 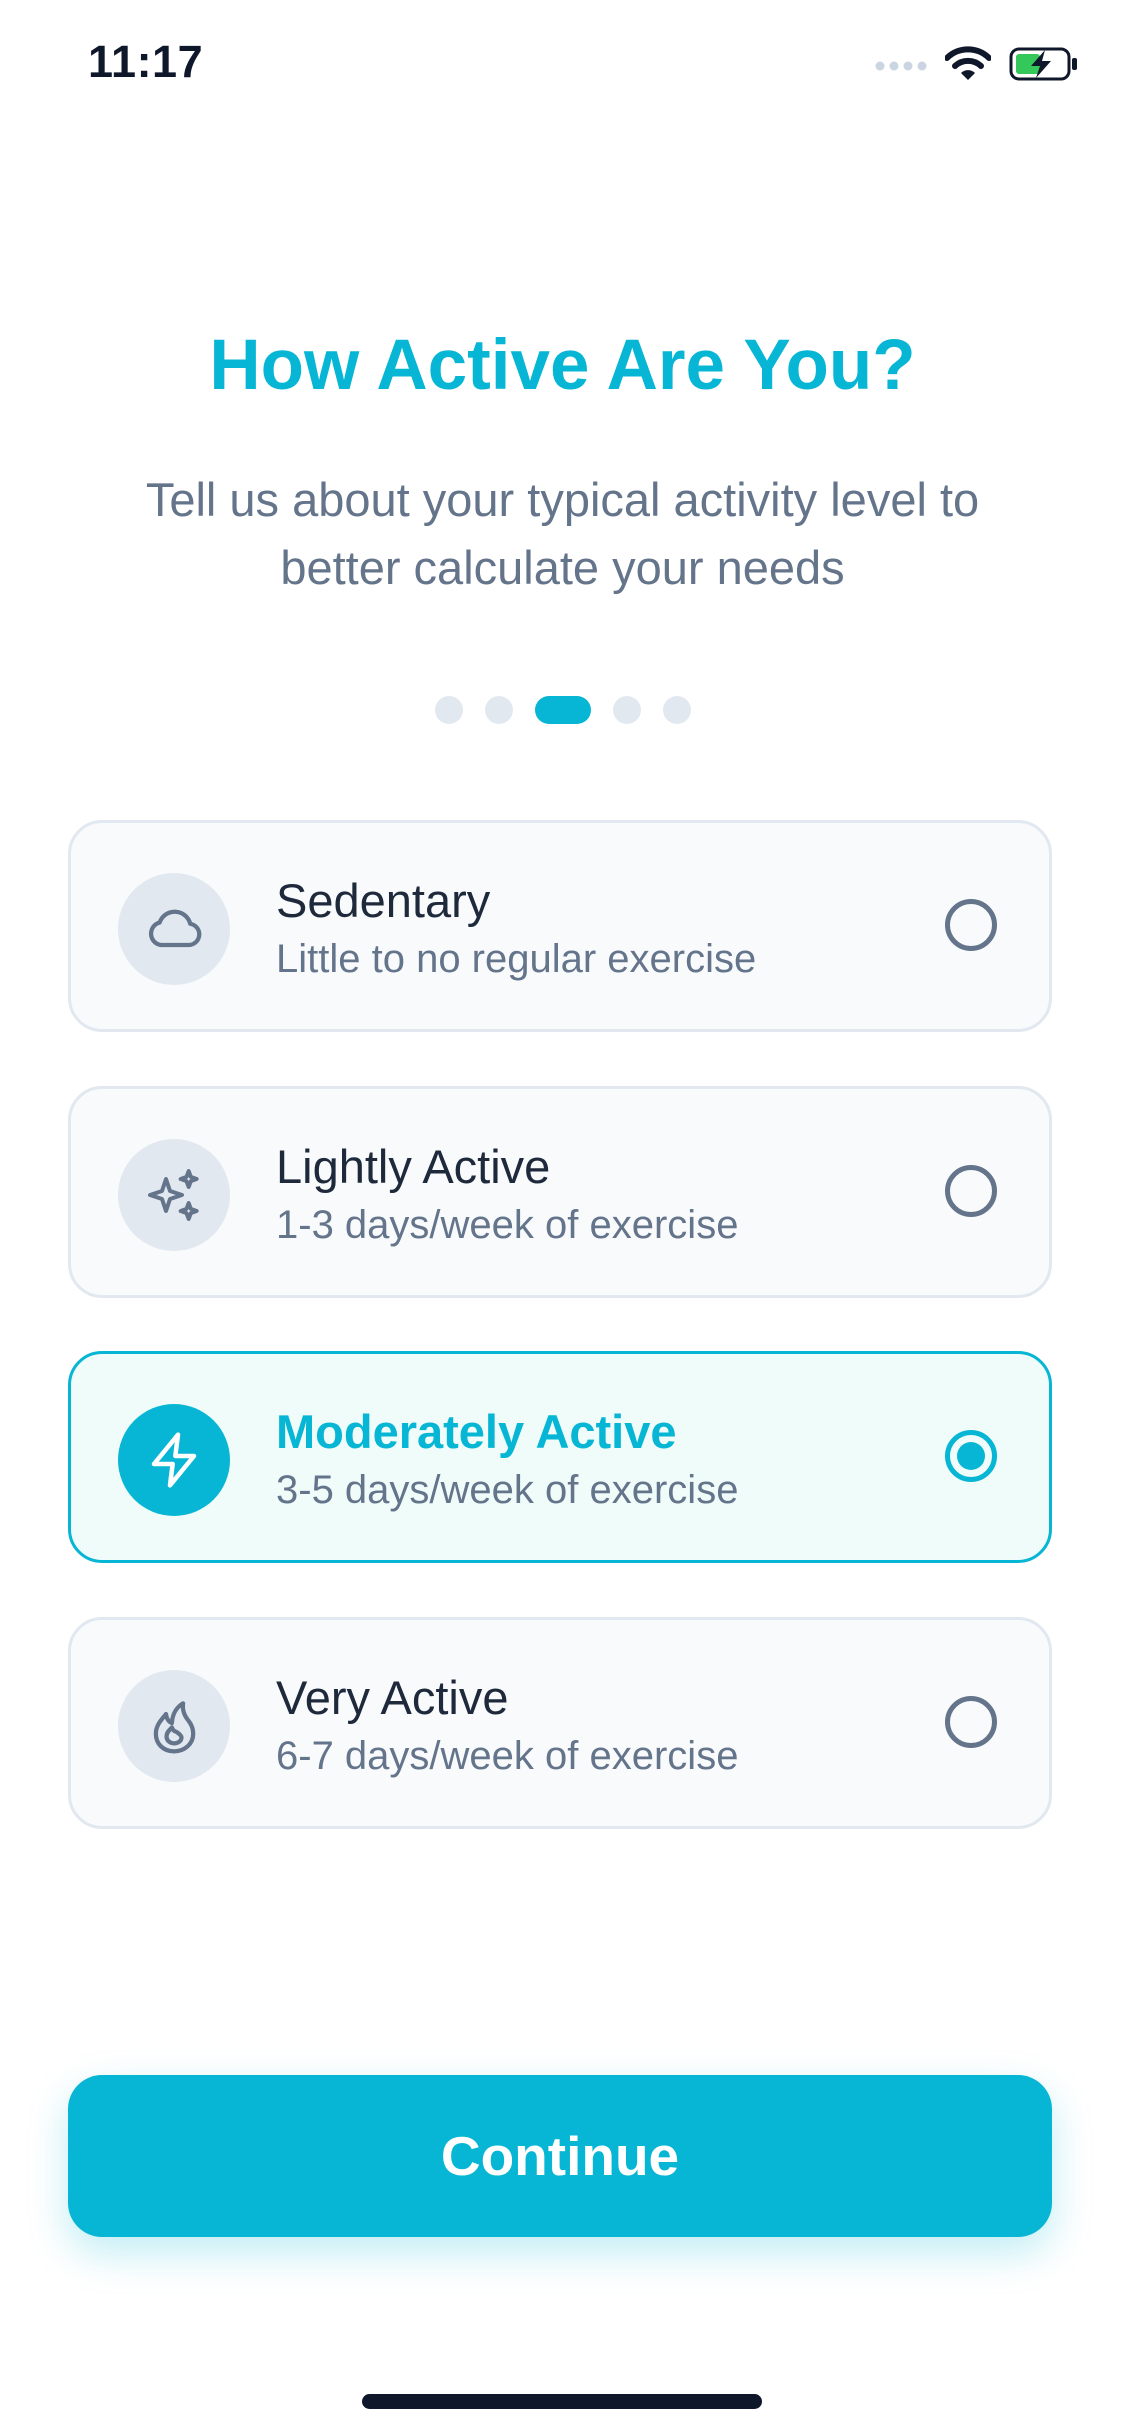 I want to click on option-lightly-active: Lightly Active 1-3 days/week of exercise, so click(x=560, y=1192).